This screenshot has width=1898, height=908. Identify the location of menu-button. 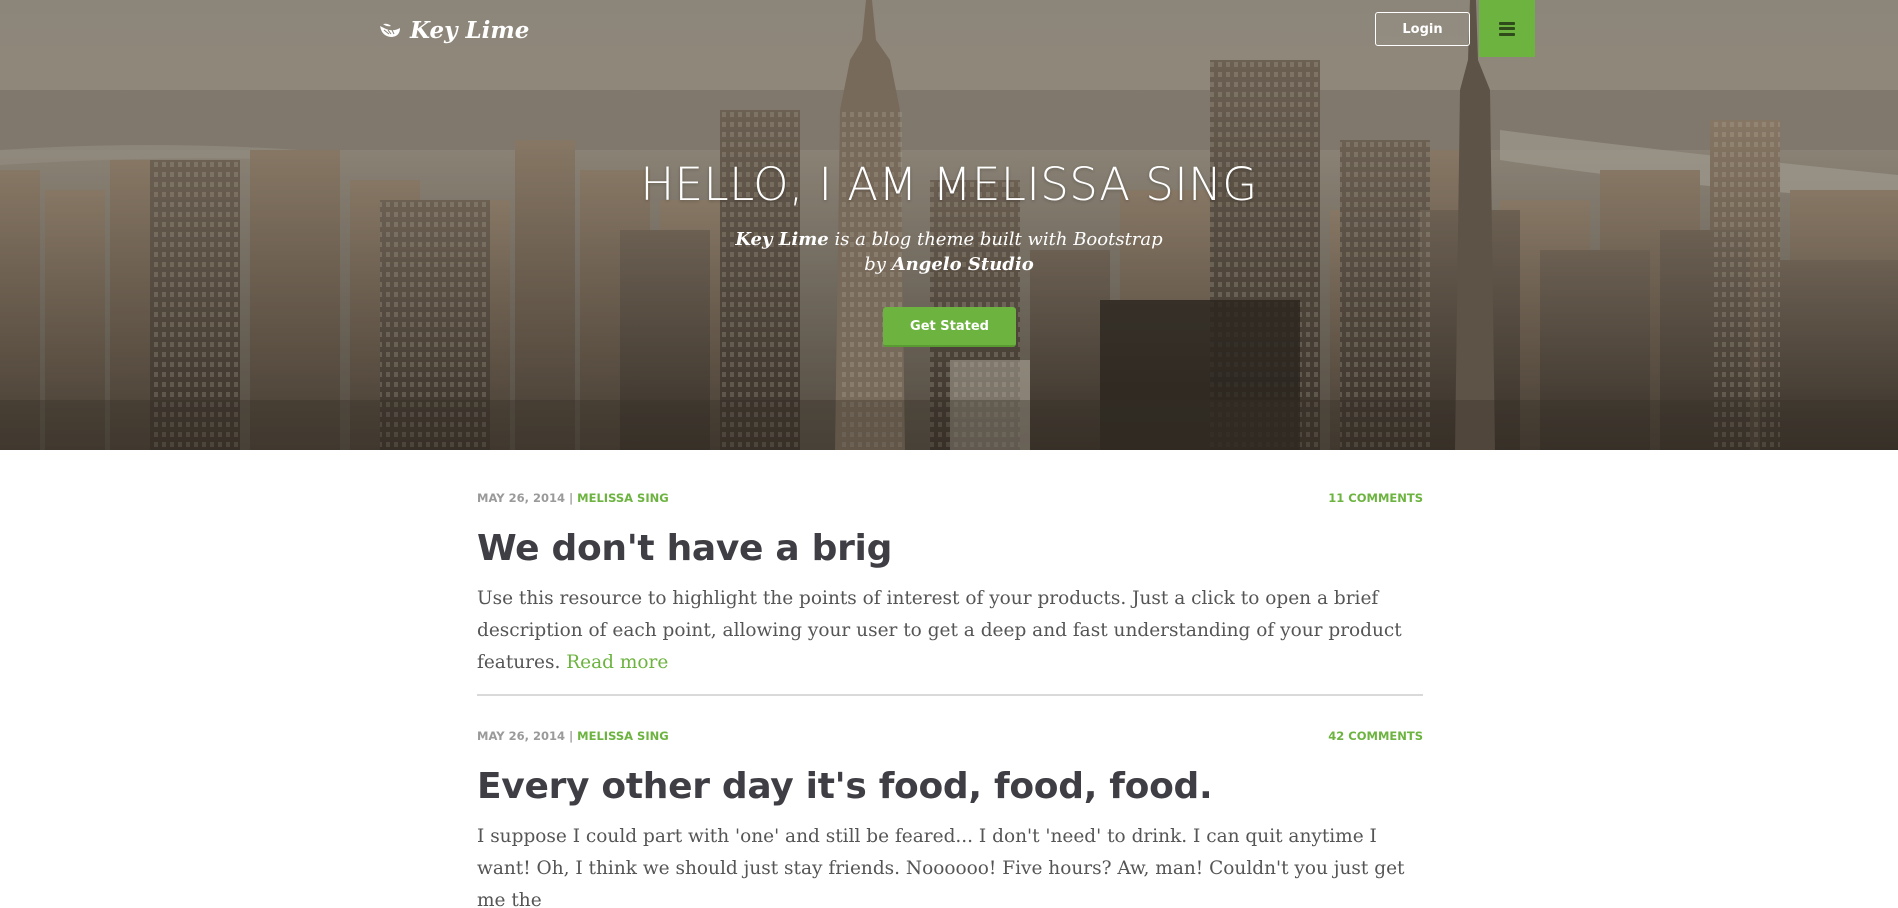
(1507, 28).